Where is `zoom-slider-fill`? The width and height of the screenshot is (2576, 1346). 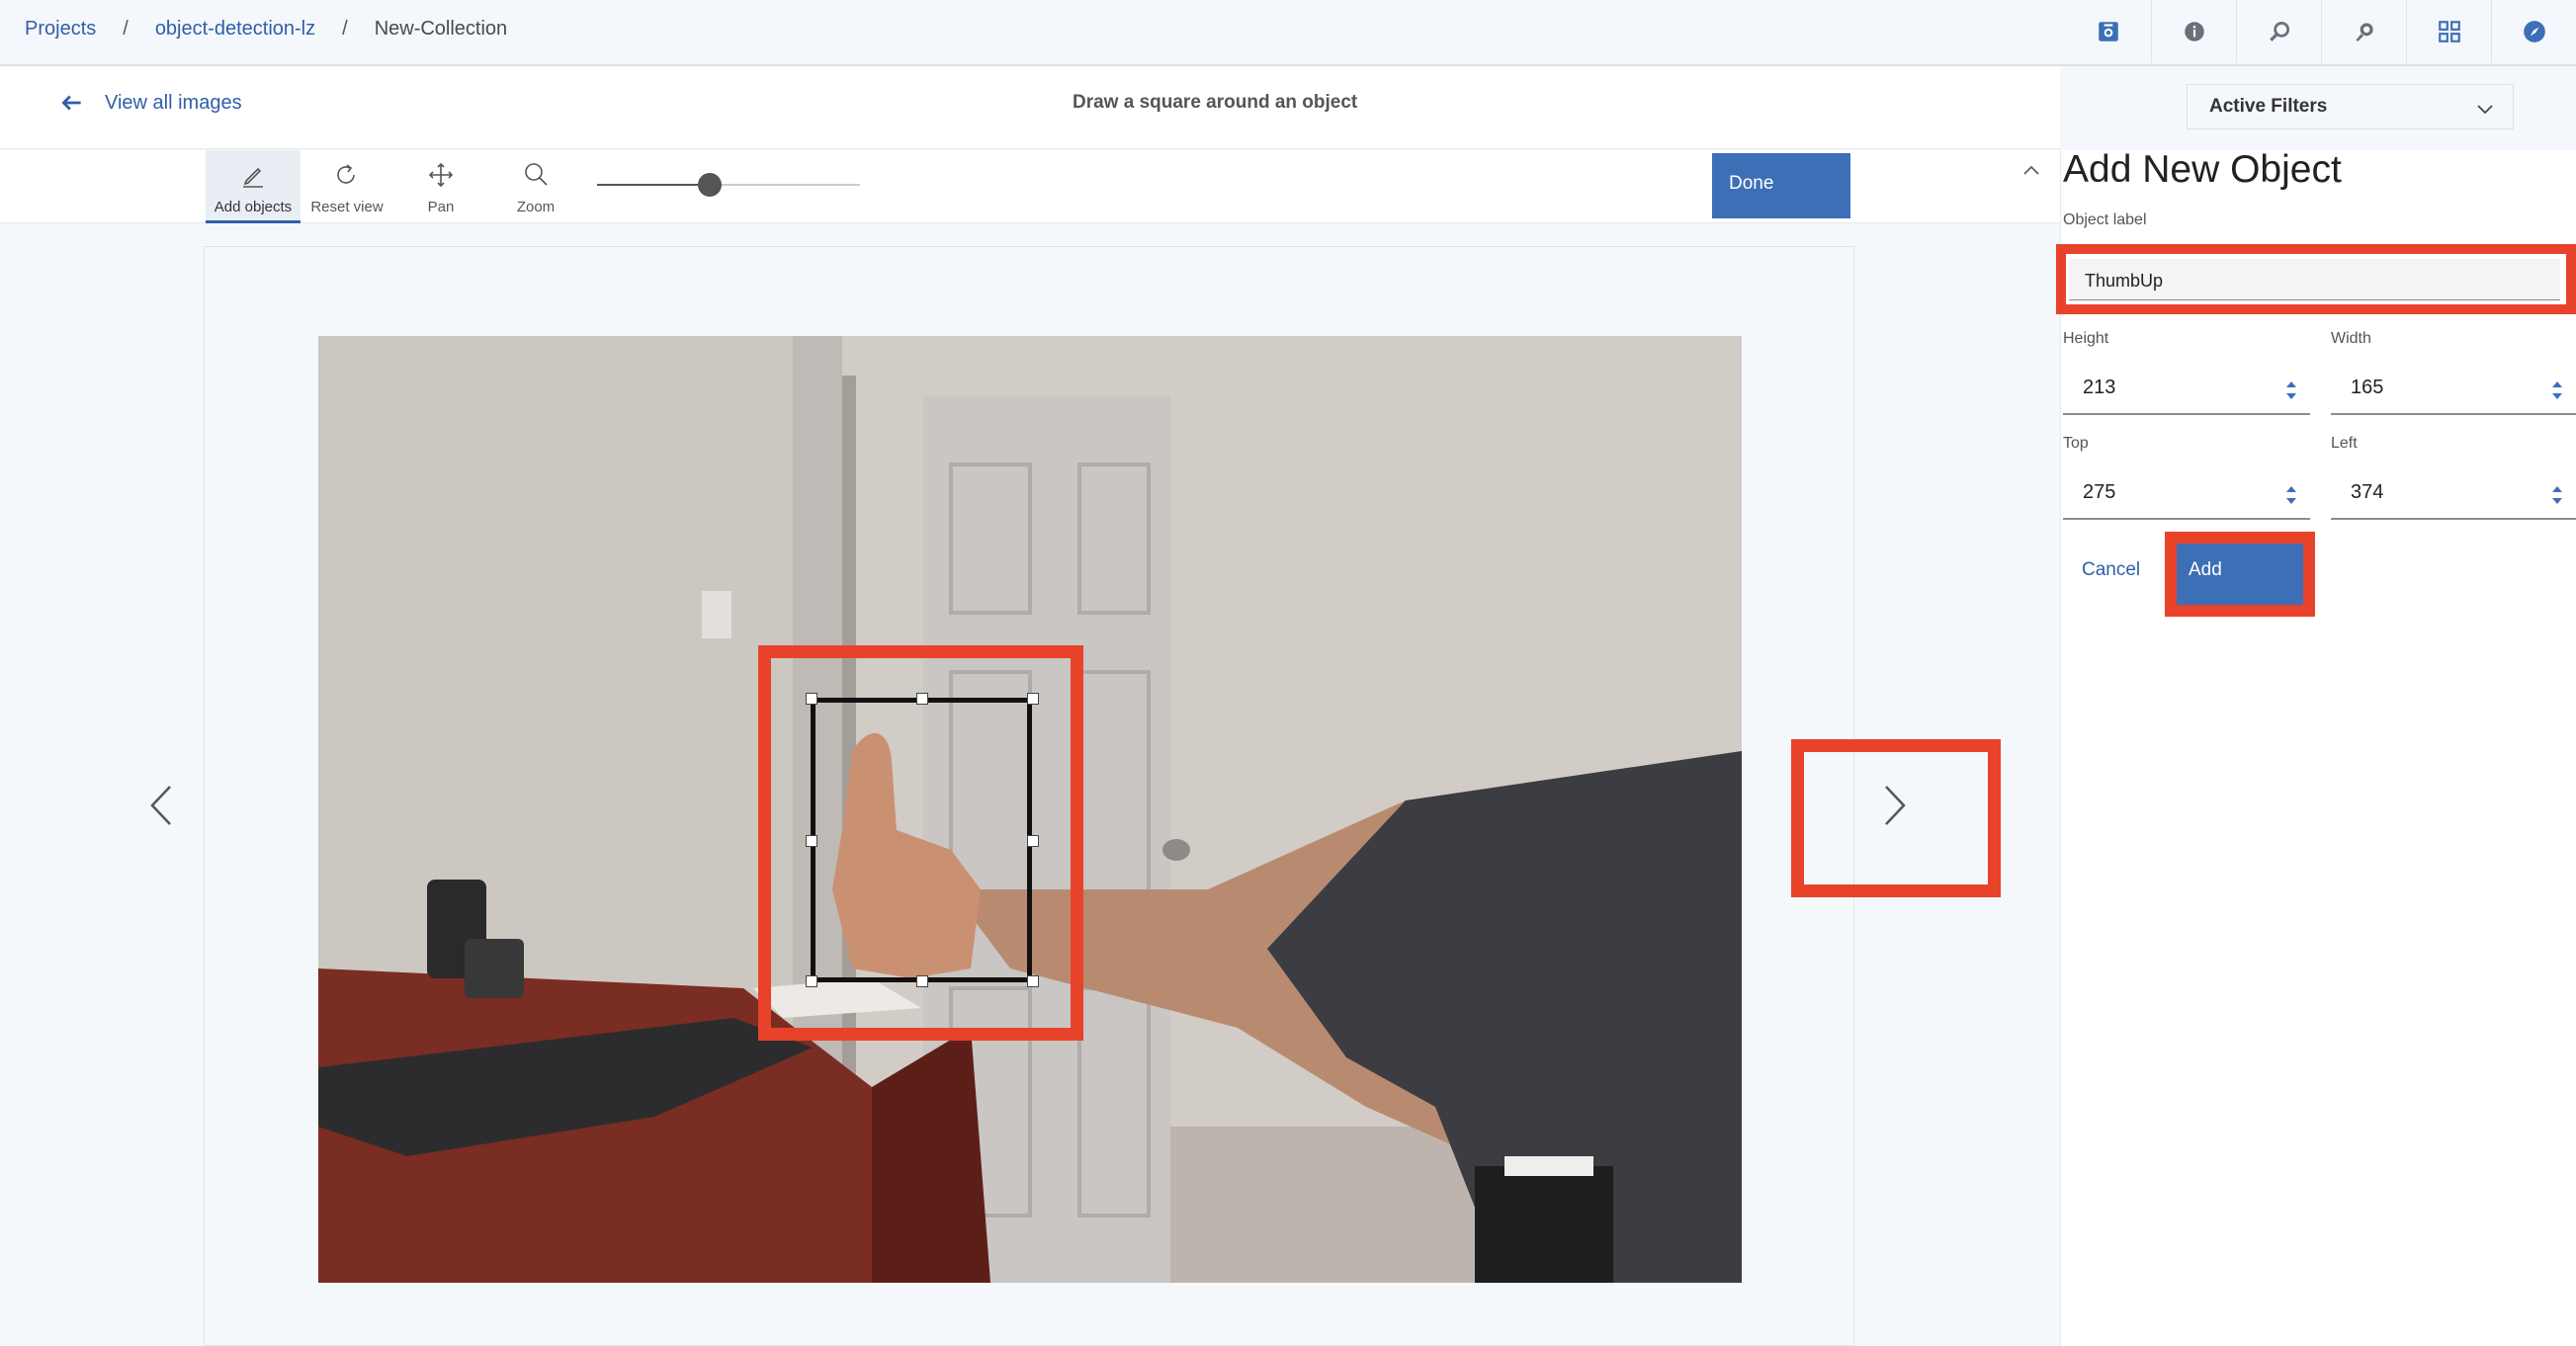
zoom-slider-fill is located at coordinates (654, 185).